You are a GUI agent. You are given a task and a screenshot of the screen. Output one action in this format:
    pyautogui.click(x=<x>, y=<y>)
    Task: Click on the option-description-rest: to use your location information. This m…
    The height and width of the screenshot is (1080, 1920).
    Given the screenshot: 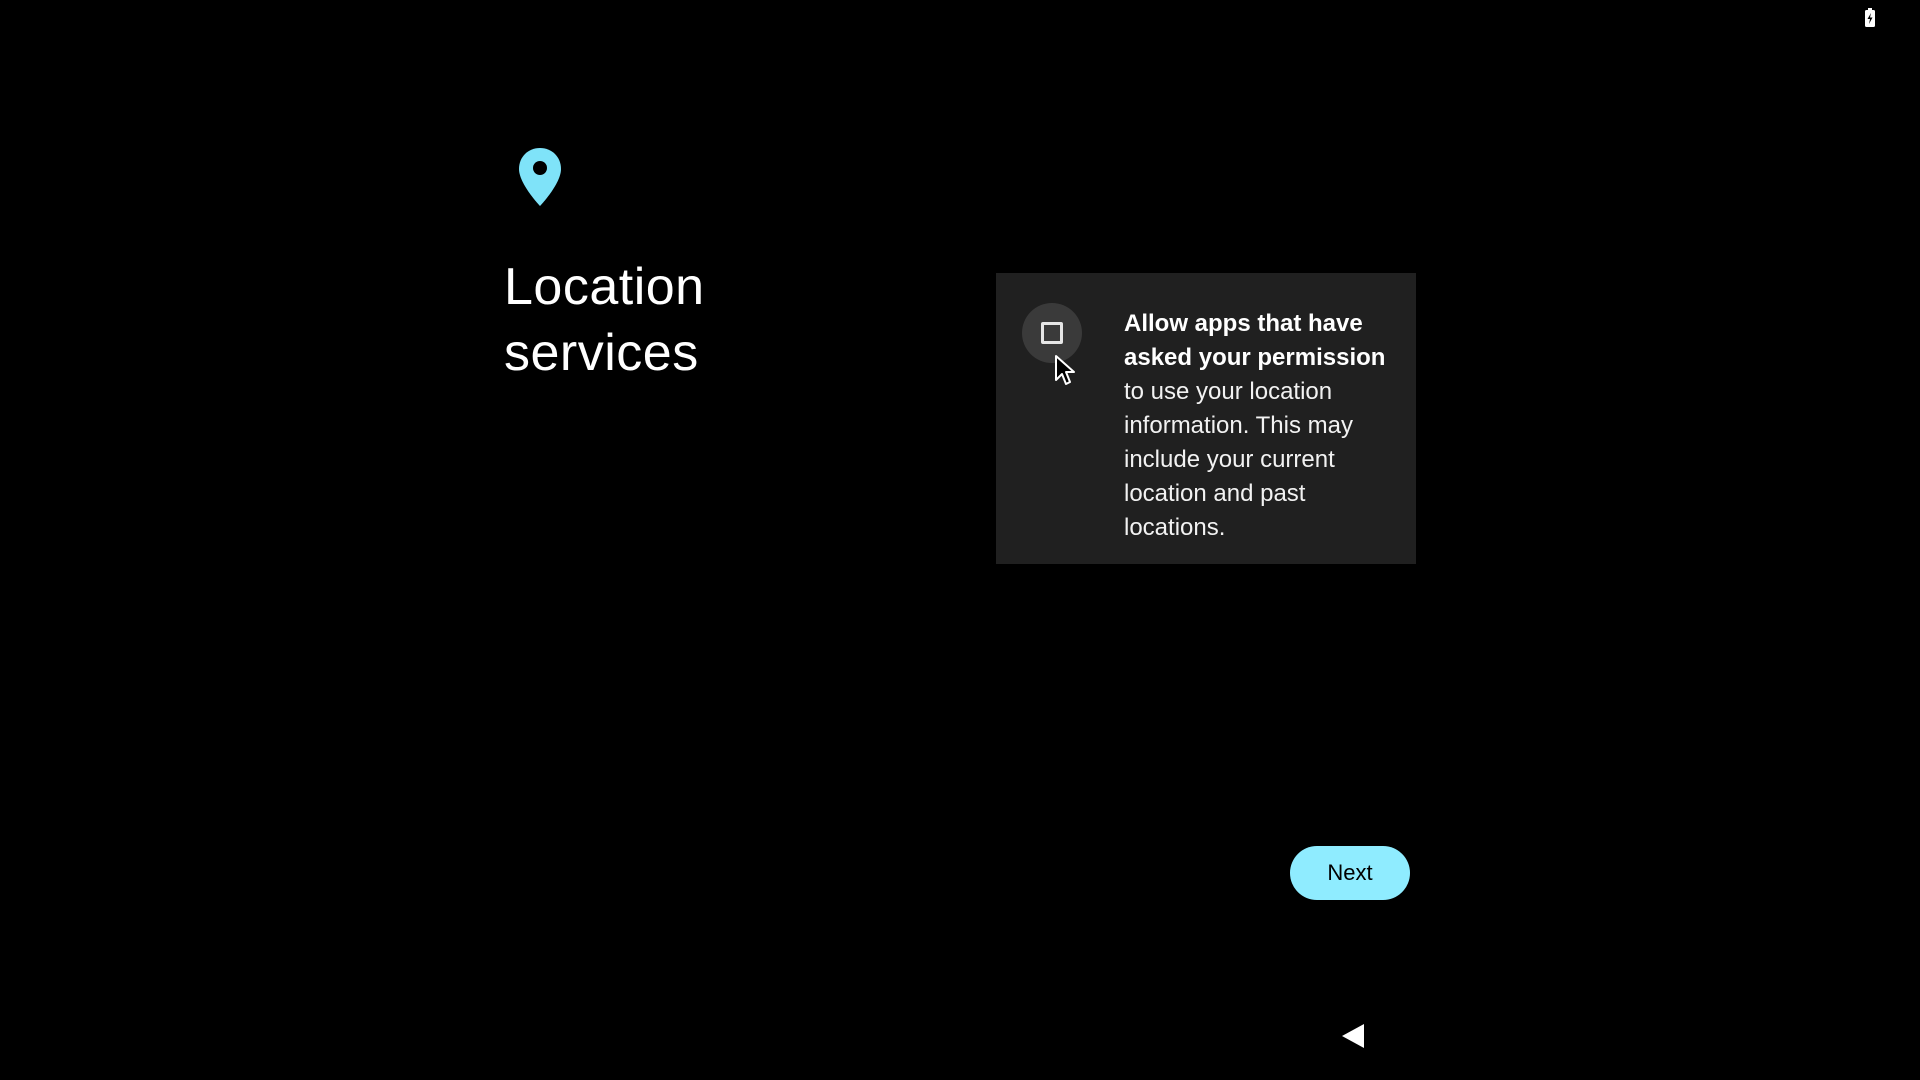 What is the action you would take?
    pyautogui.click(x=1238, y=459)
    